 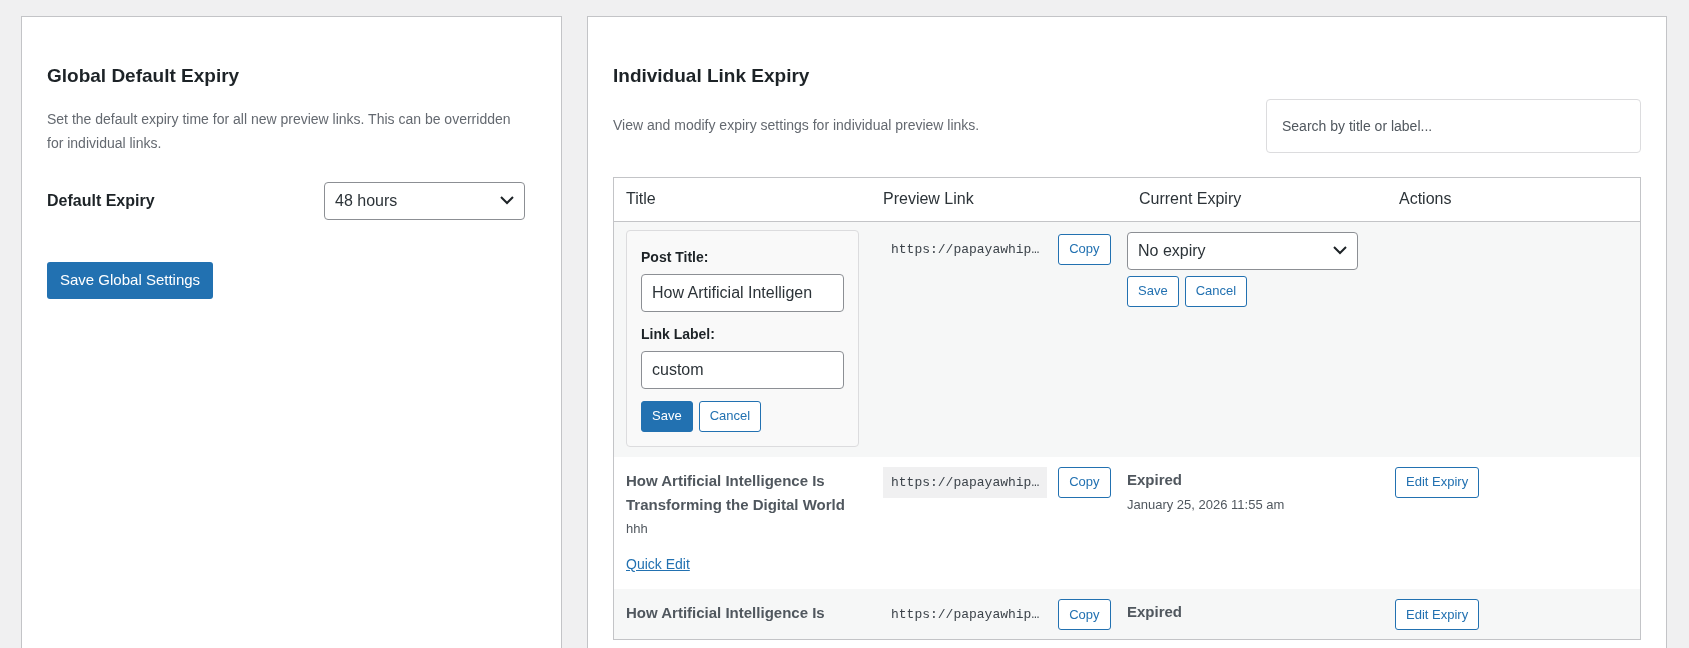 What do you see at coordinates (1425, 199) in the screenshot?
I see `column-header: Actions` at bounding box center [1425, 199].